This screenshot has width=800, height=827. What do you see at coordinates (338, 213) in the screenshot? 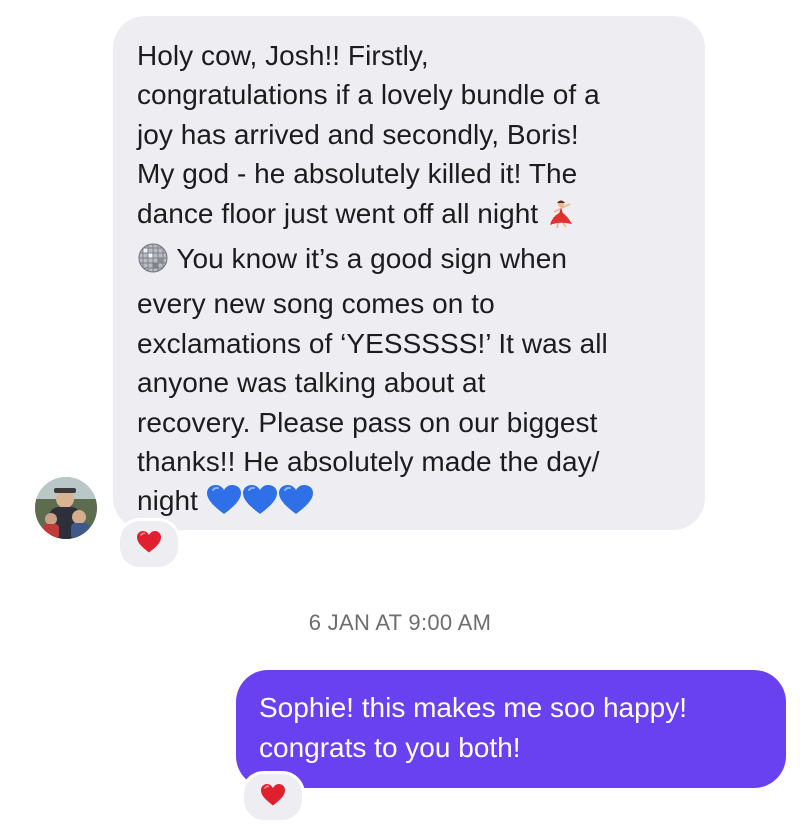
I see `message-line: dance floor just went off all night` at bounding box center [338, 213].